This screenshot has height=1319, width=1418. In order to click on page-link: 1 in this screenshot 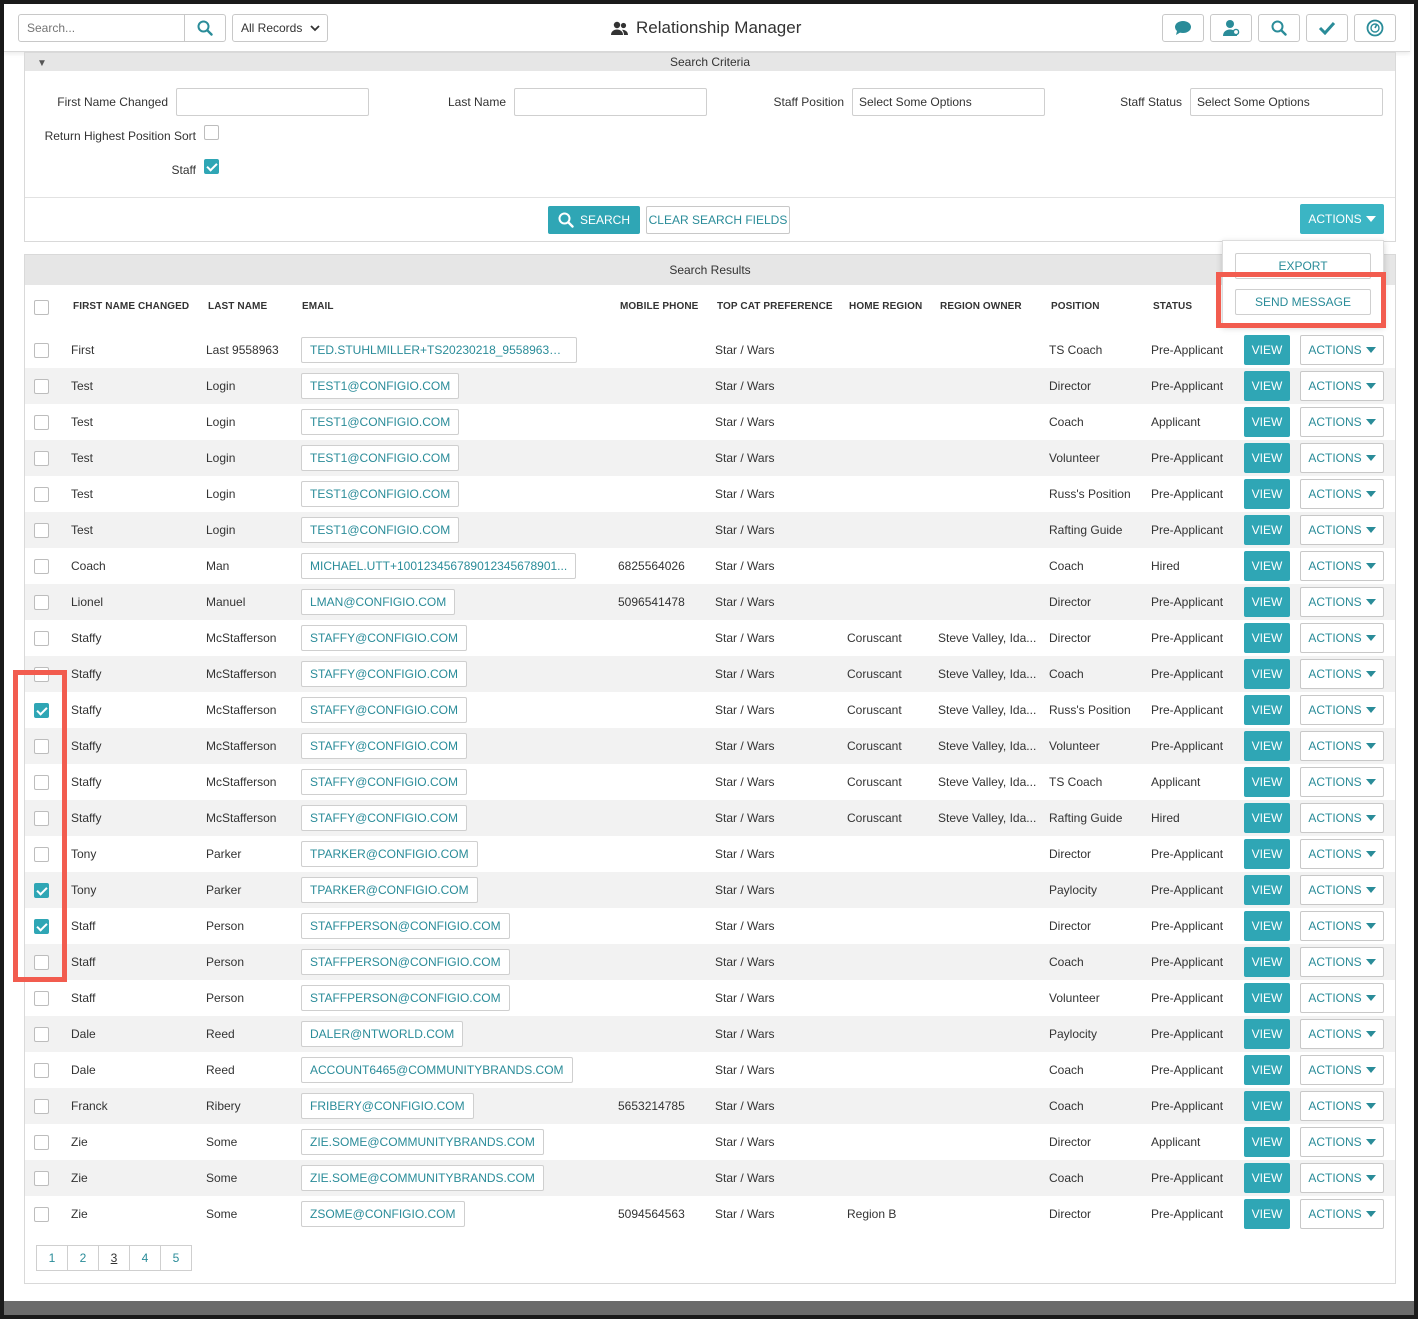, I will do `click(52, 1258)`.